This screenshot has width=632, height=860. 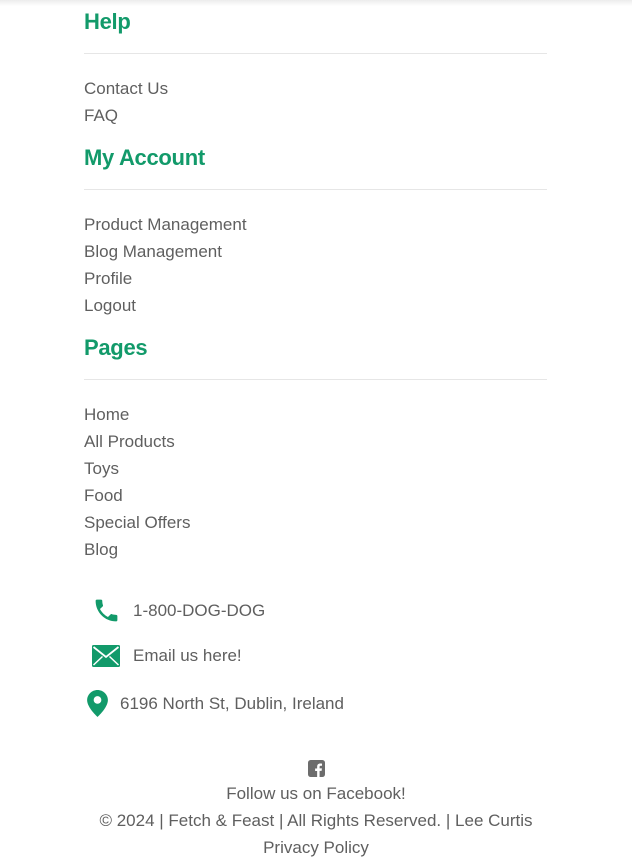 I want to click on link-toys: Toys, so click(x=315, y=468).